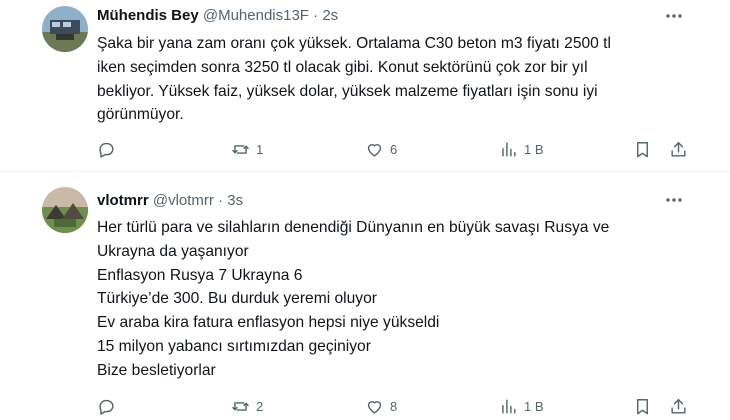  What do you see at coordinates (148, 15) in the screenshot?
I see `display-name: Mühendis Bey` at bounding box center [148, 15].